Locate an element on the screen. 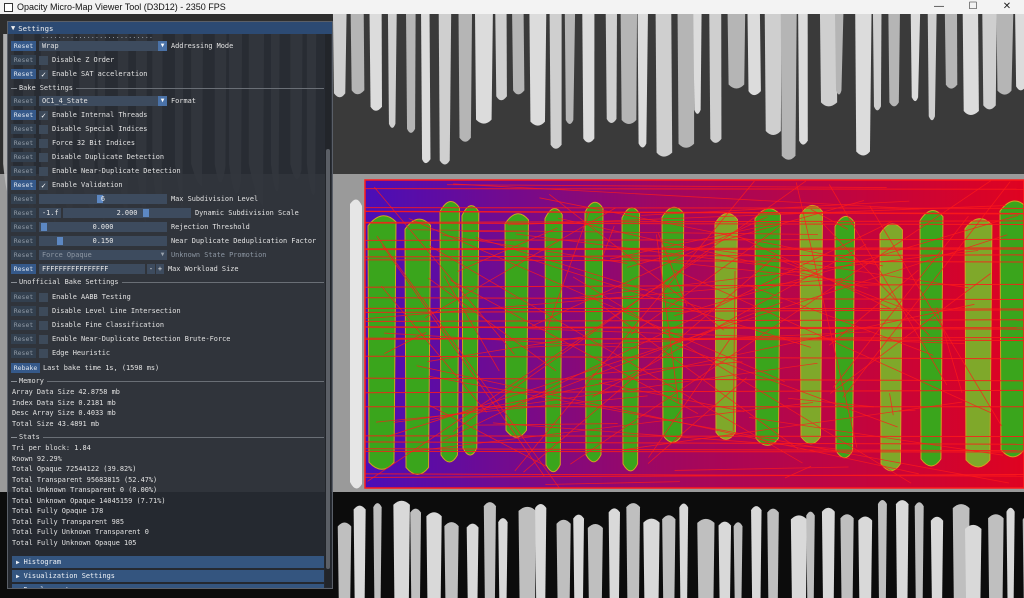 This screenshot has height=598, width=1024. rejection-threshold-slider: 0.000 is located at coordinates (103, 227).